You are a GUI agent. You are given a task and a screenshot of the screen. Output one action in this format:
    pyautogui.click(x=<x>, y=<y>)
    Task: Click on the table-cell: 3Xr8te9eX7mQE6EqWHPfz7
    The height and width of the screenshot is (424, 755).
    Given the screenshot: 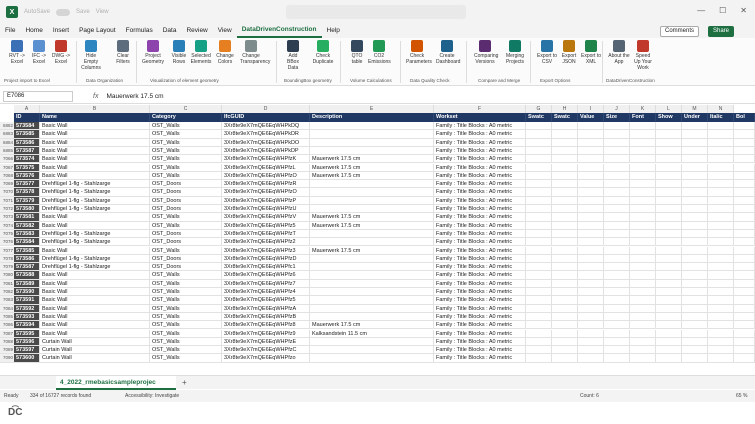 What is the action you would take?
    pyautogui.click(x=266, y=283)
    